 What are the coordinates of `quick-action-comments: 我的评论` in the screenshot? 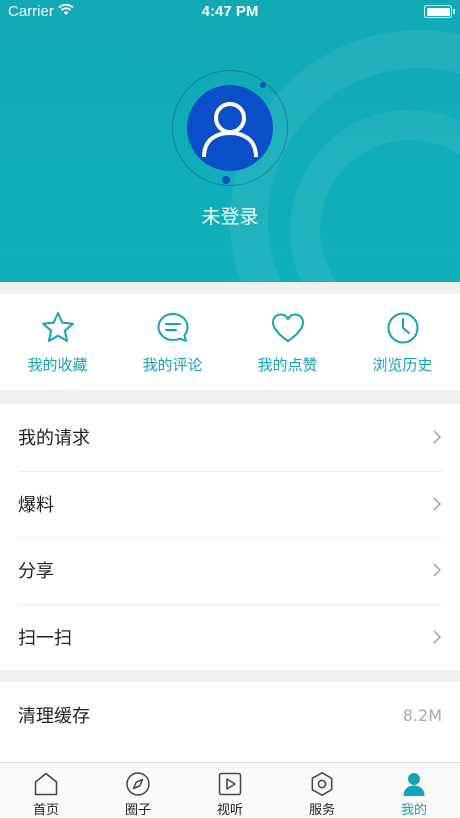 It's located at (172, 342).